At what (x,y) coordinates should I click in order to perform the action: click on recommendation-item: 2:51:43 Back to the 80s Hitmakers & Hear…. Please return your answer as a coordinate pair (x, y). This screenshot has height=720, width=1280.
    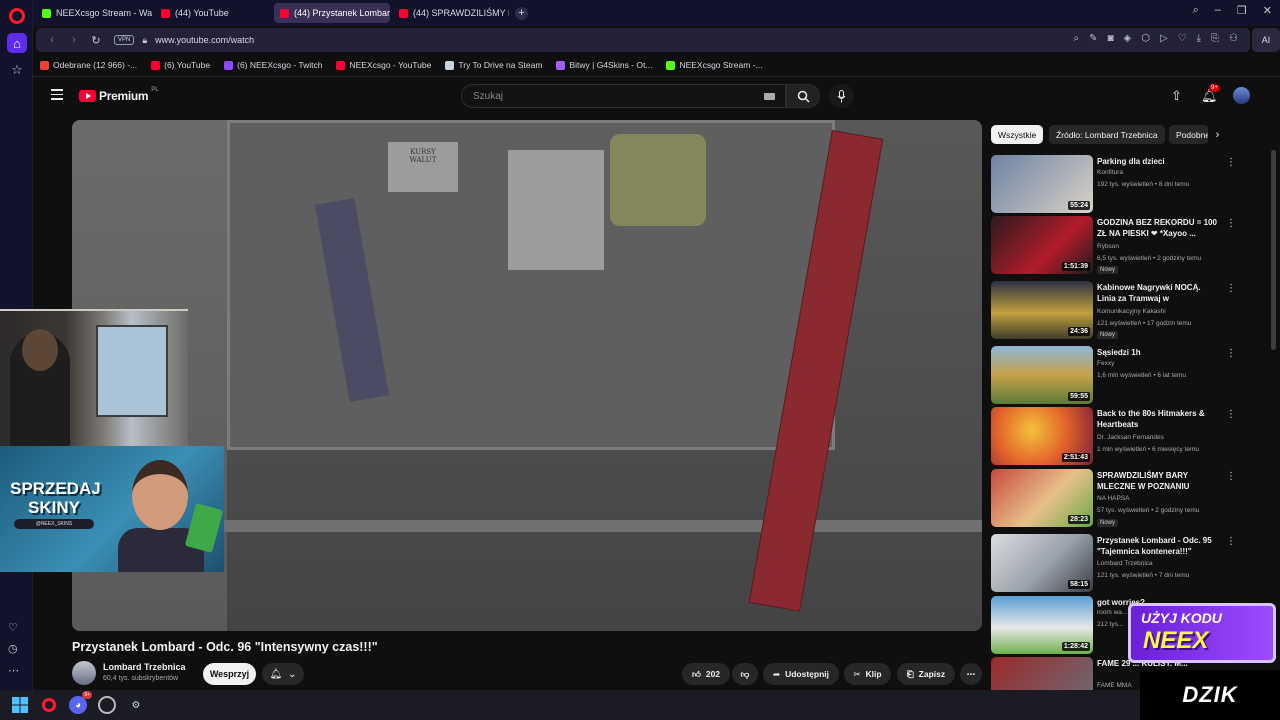
    Looking at the image, I should click on (1116, 436).